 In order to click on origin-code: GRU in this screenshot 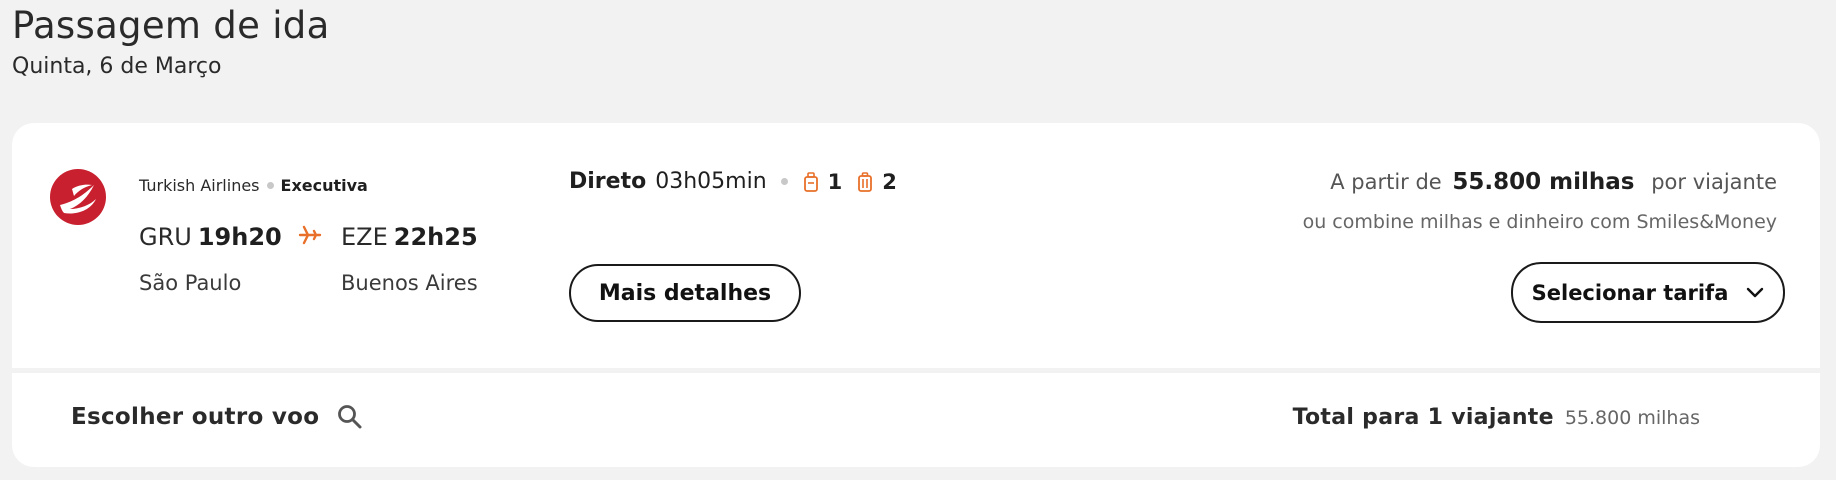, I will do `click(165, 237)`.